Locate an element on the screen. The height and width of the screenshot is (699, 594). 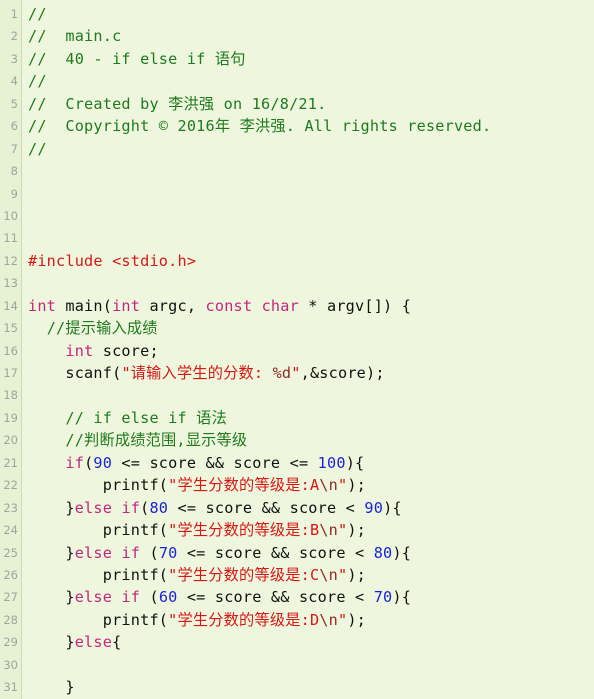
line-number: 31 is located at coordinates (10, 687).